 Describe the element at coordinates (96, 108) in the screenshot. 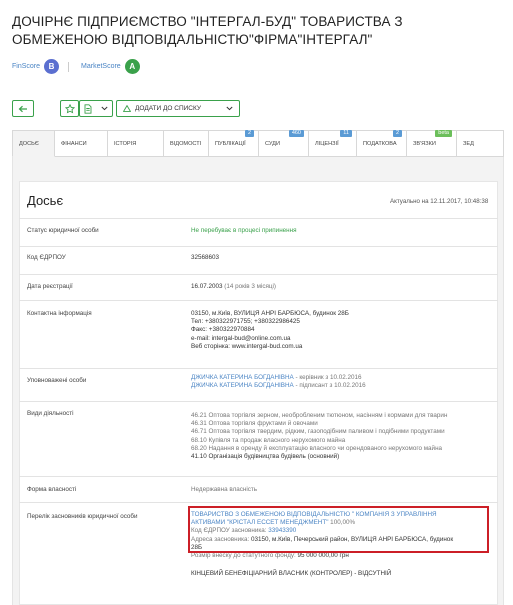

I see `export-button` at that location.